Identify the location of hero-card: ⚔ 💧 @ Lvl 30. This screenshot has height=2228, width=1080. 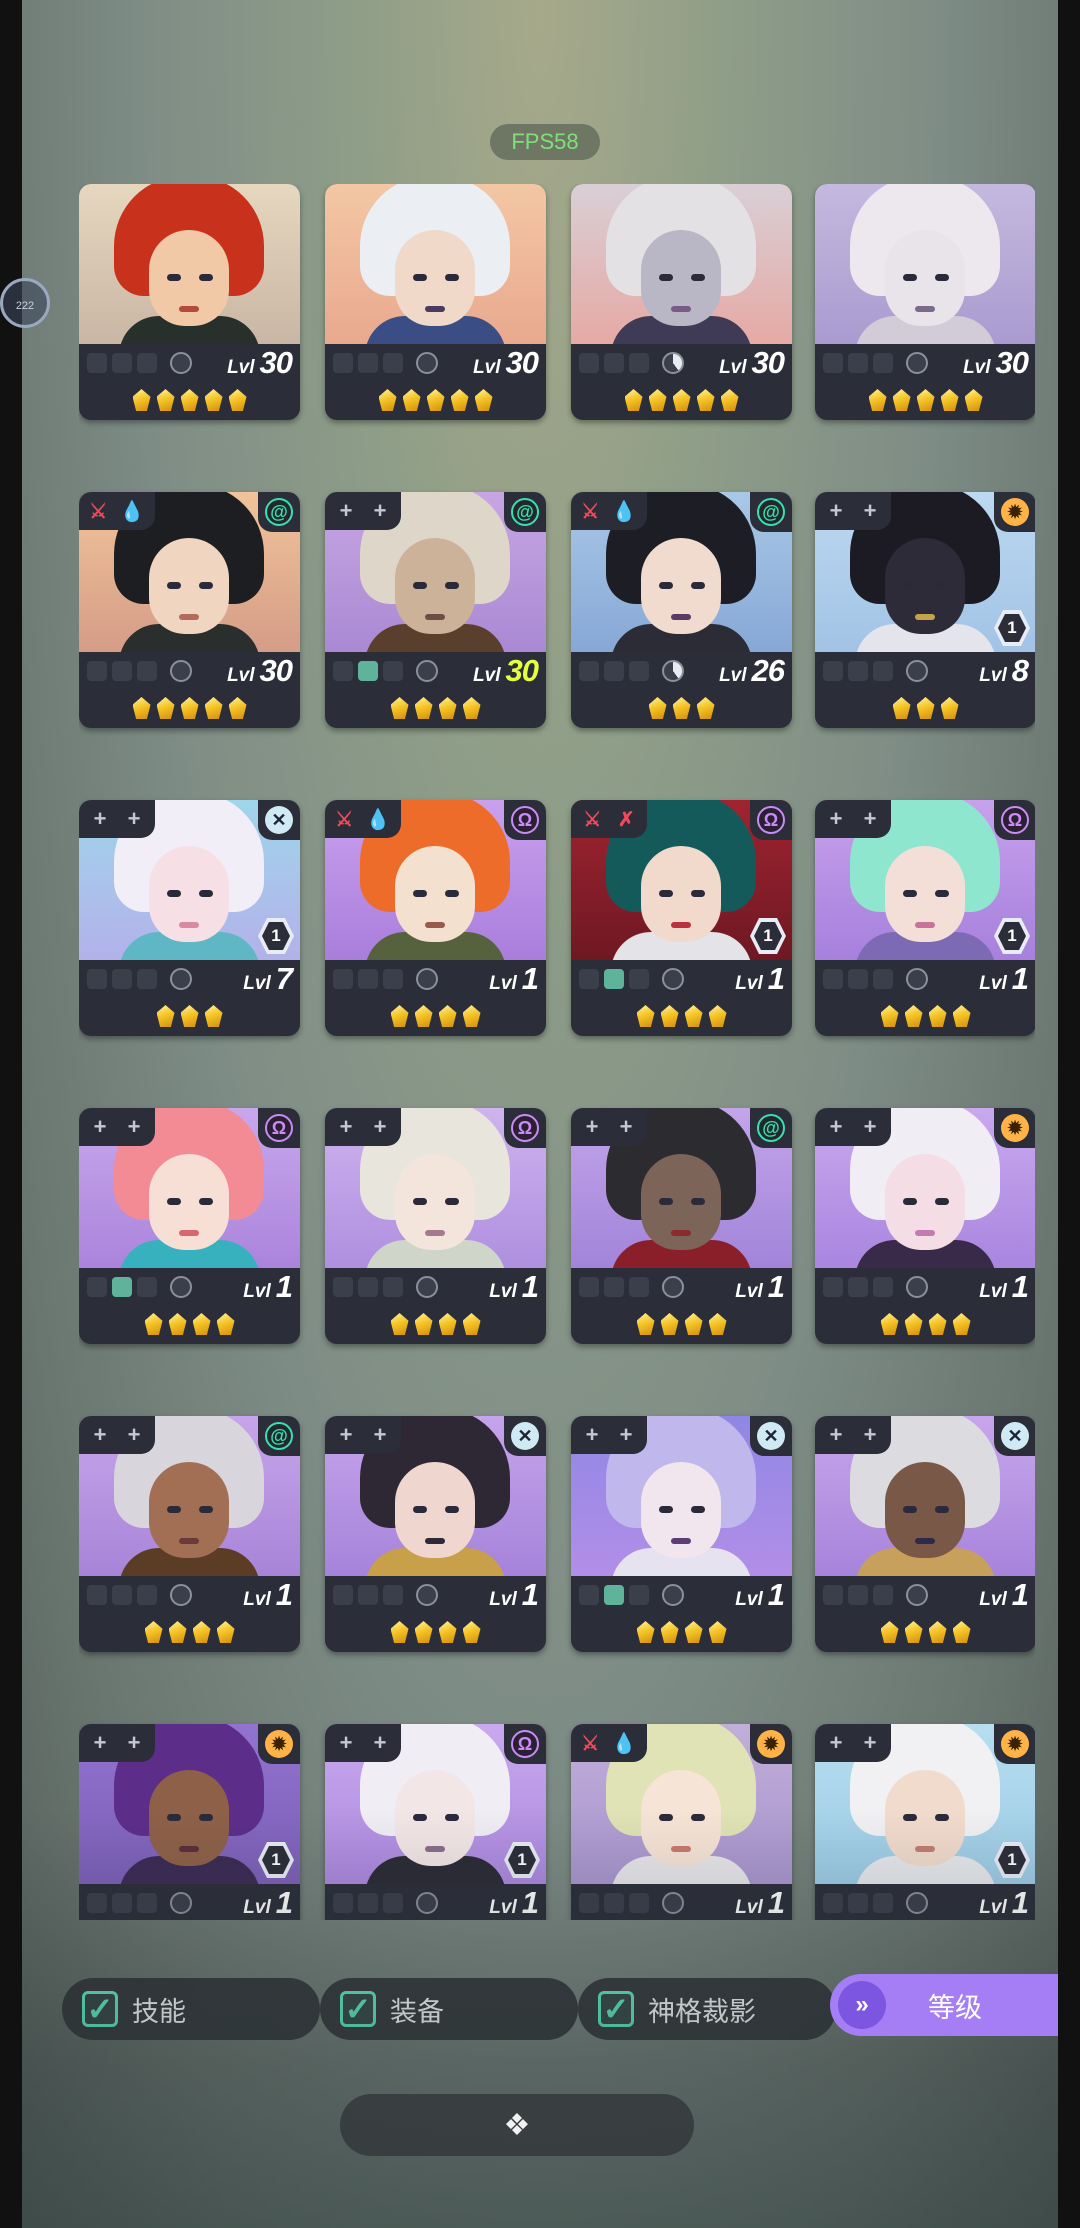
(189, 610).